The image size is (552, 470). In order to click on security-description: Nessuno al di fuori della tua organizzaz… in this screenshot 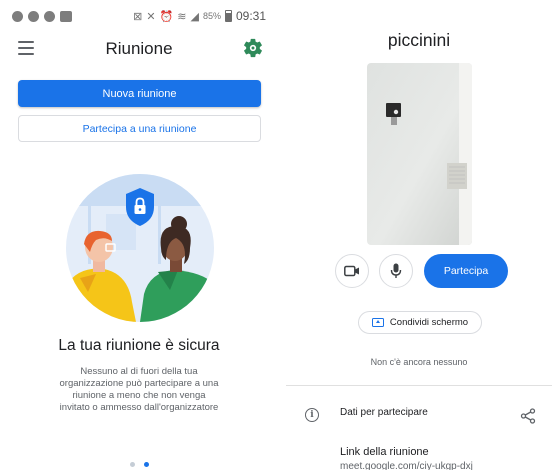, I will do `click(139, 389)`.